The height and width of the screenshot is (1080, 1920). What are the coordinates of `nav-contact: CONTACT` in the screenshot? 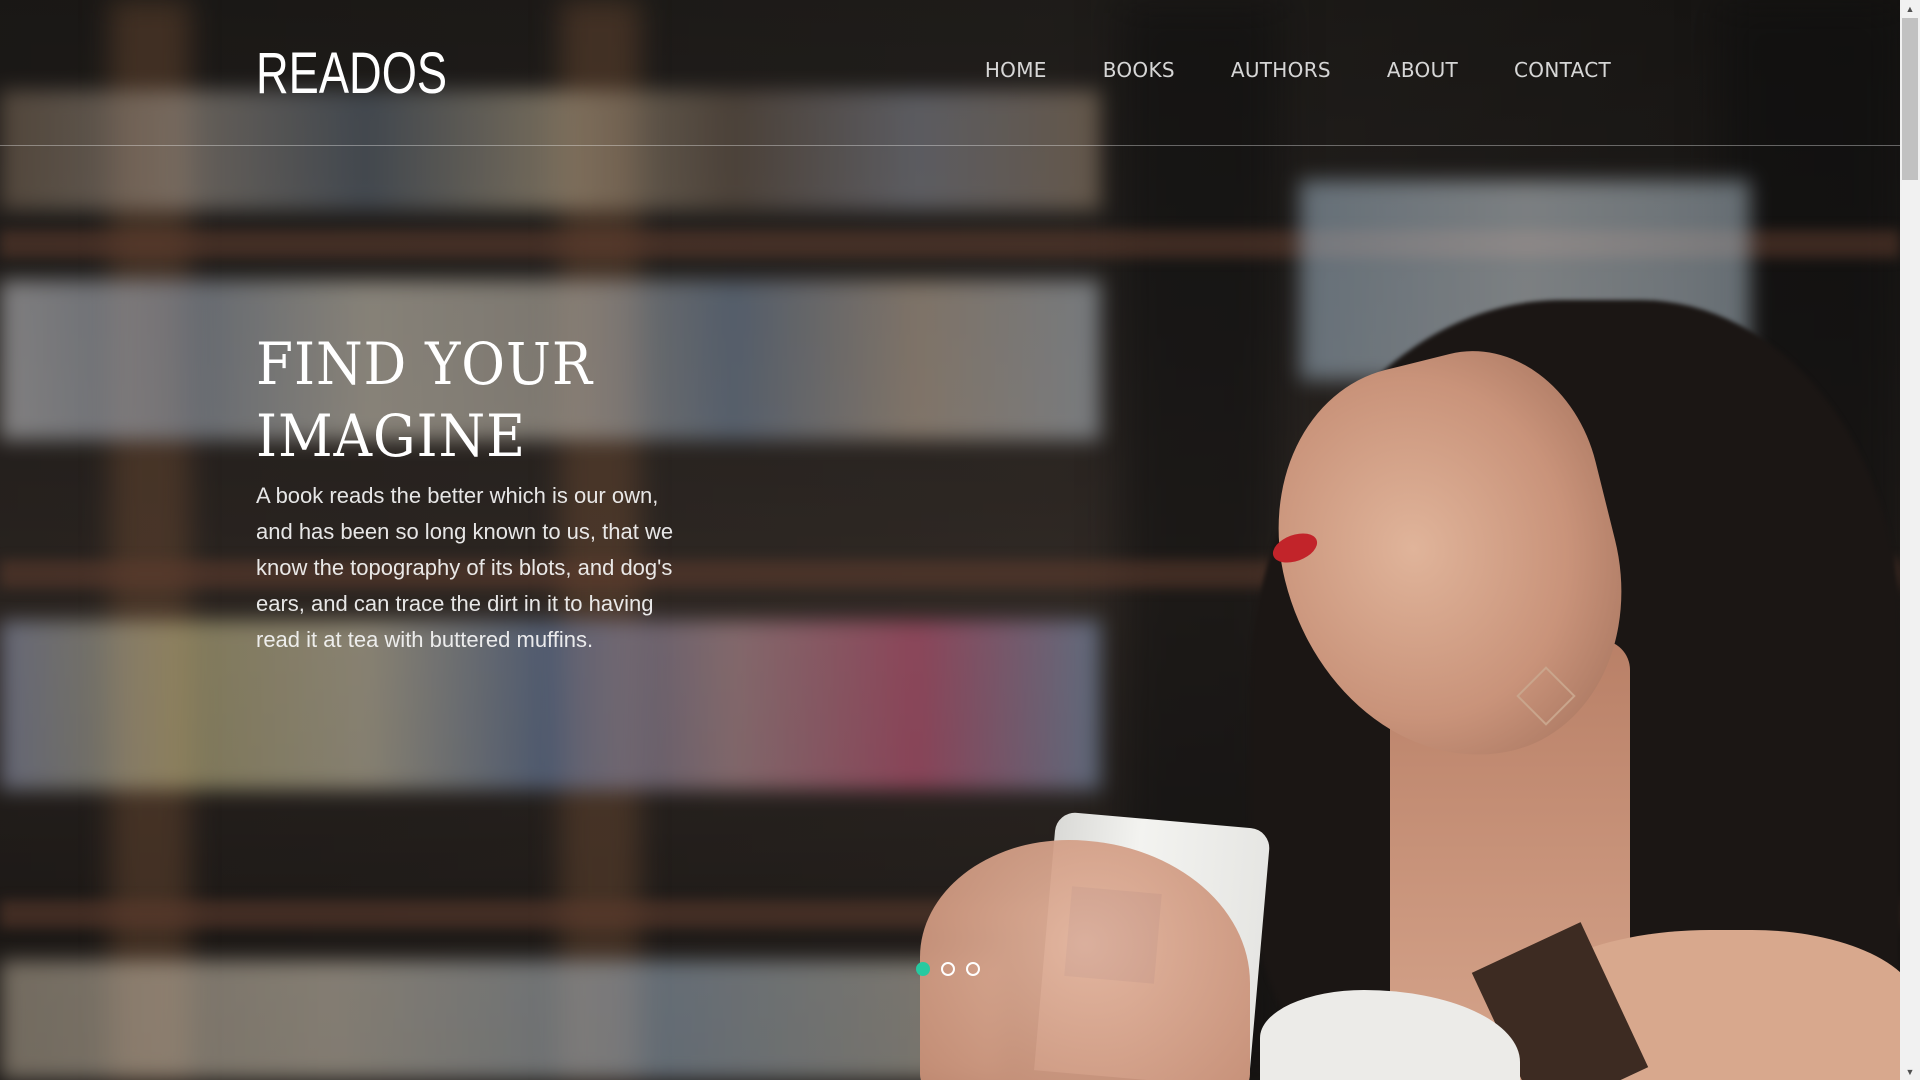 It's located at (1562, 70).